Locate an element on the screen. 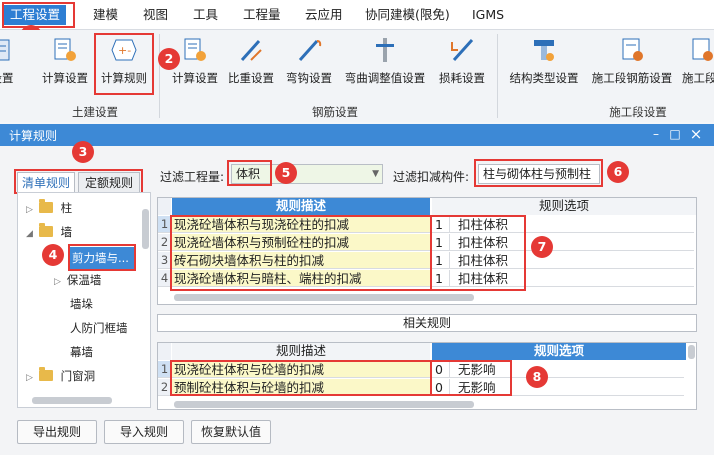  tree-item-column: ▷ 柱 is located at coordinates (49, 208).